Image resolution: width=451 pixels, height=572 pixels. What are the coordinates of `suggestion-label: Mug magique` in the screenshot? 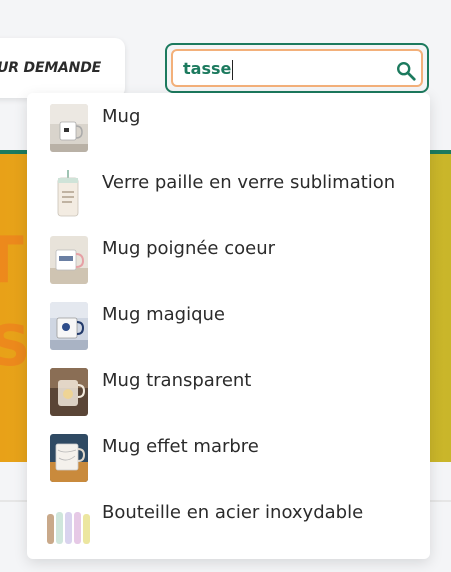 It's located at (163, 314).